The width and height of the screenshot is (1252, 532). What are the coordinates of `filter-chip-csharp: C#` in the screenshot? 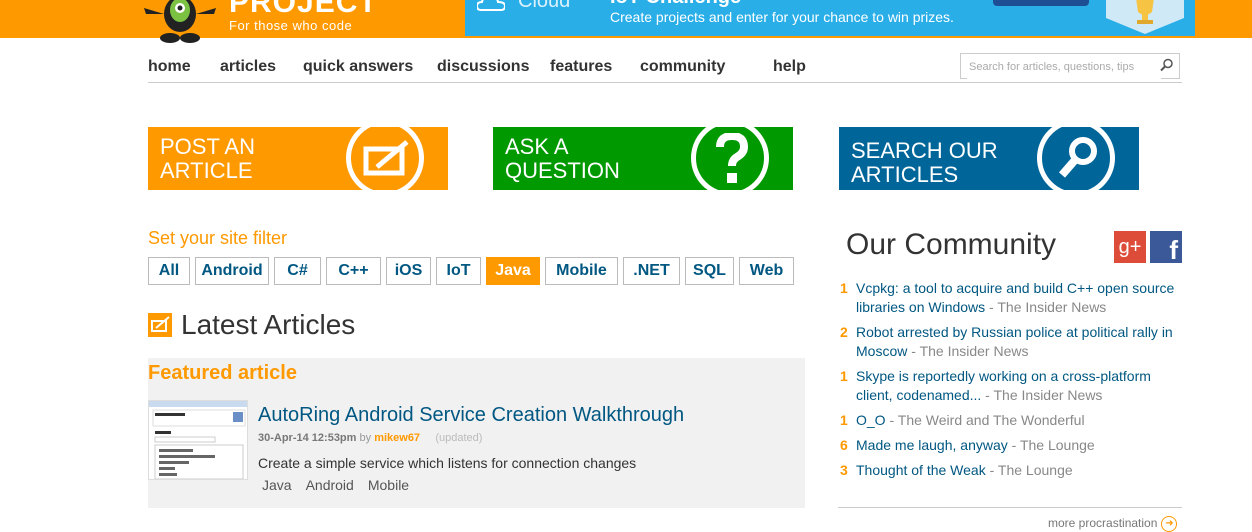 It's located at (297, 271).